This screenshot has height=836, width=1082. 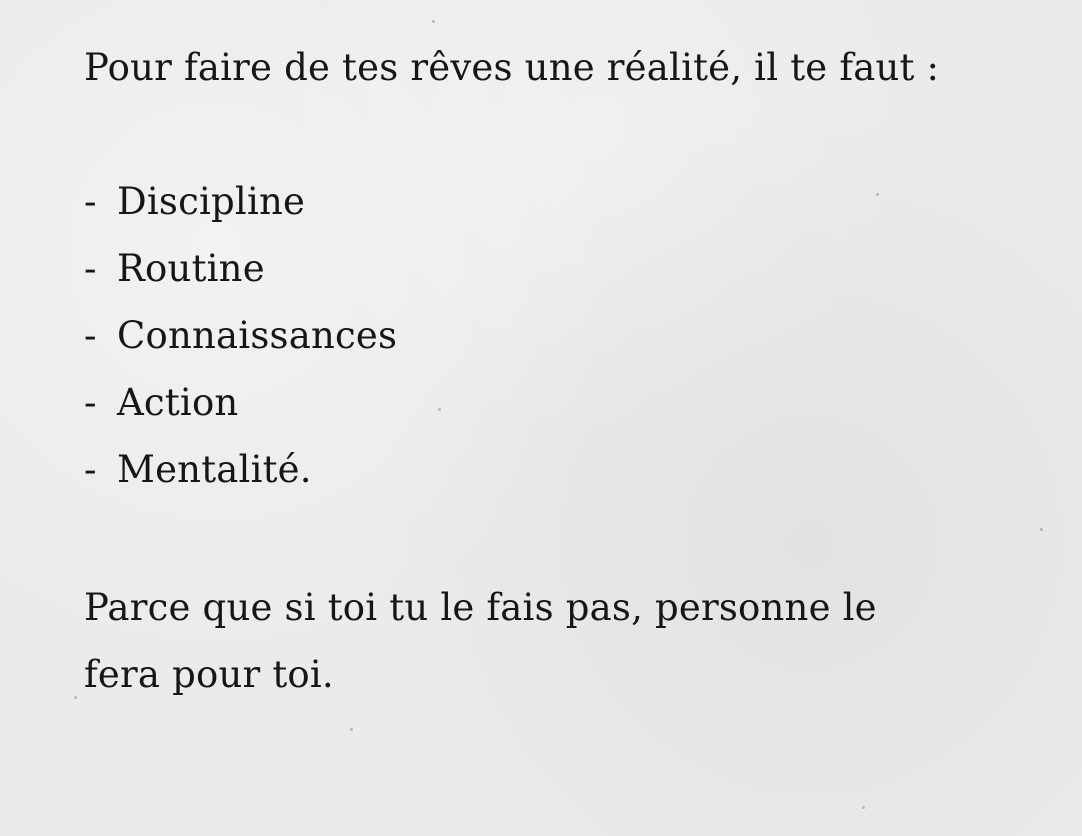 I want to click on list-item-label: Action, so click(x=178, y=402).